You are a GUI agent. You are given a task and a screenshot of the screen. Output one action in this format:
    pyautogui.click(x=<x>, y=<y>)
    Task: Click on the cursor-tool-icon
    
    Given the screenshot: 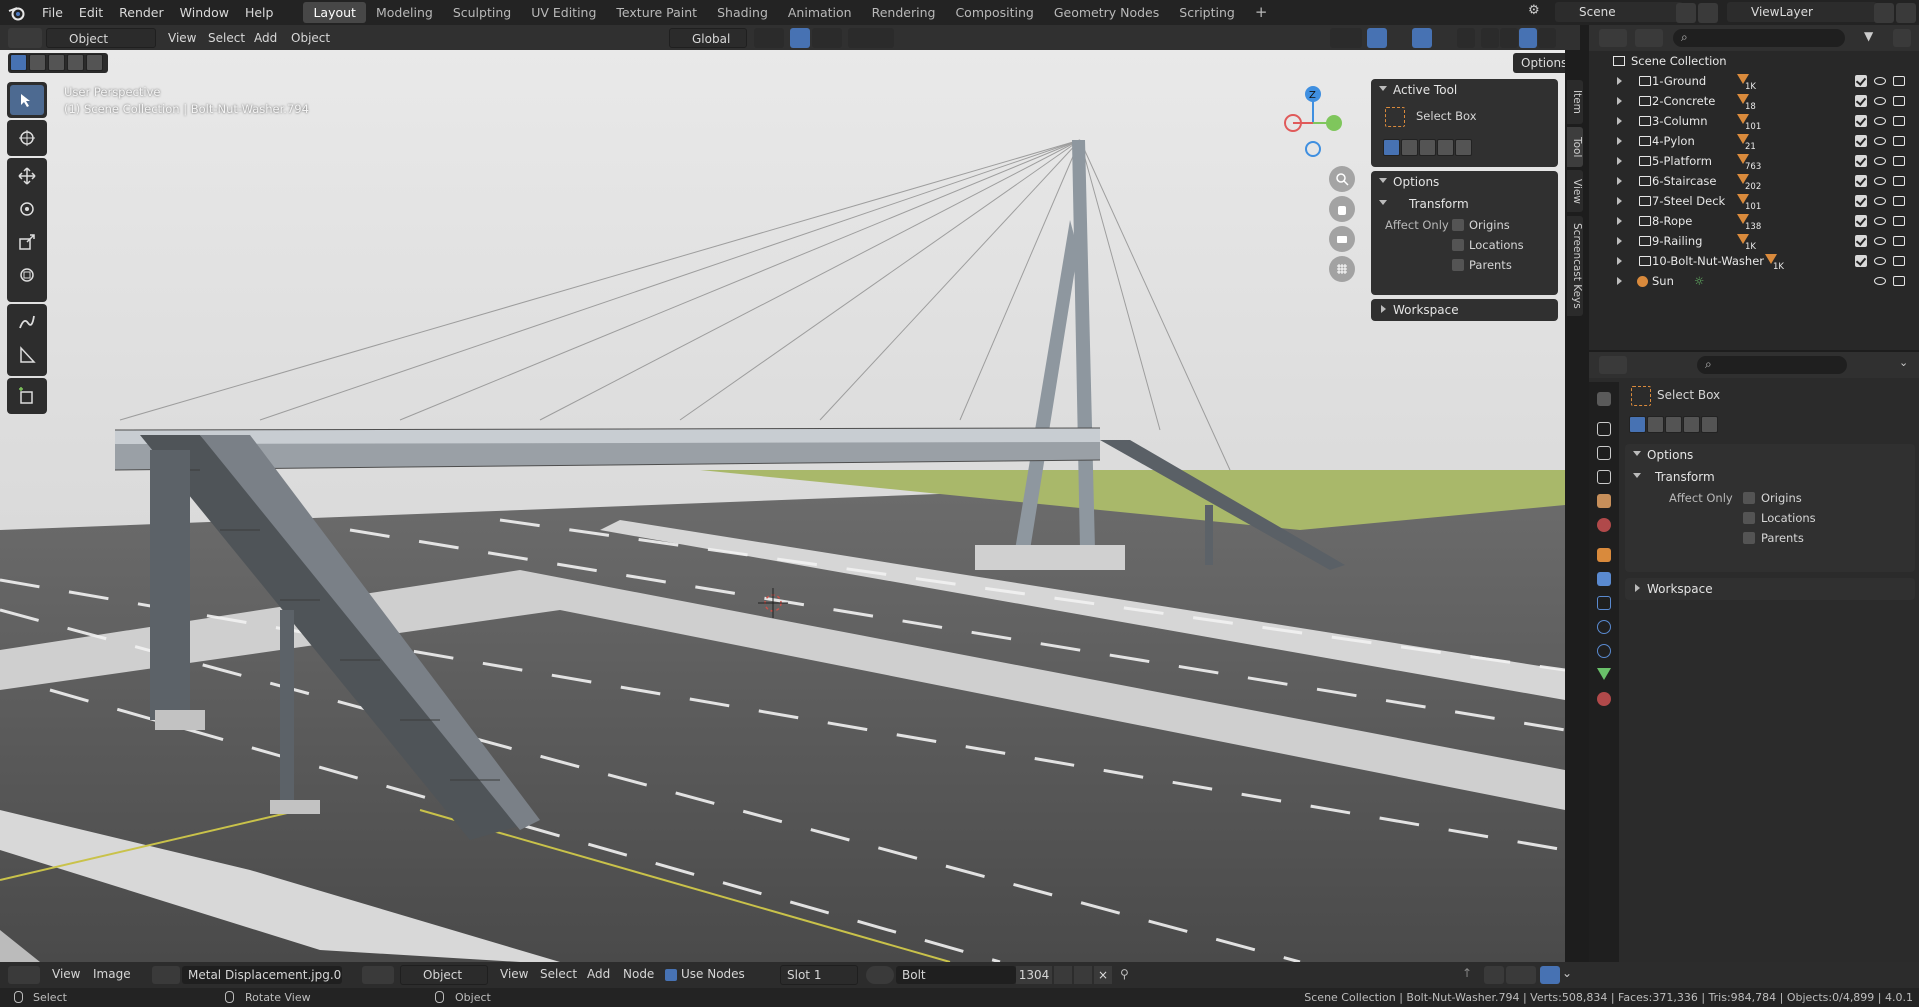 What is the action you would take?
    pyautogui.click(x=27, y=138)
    